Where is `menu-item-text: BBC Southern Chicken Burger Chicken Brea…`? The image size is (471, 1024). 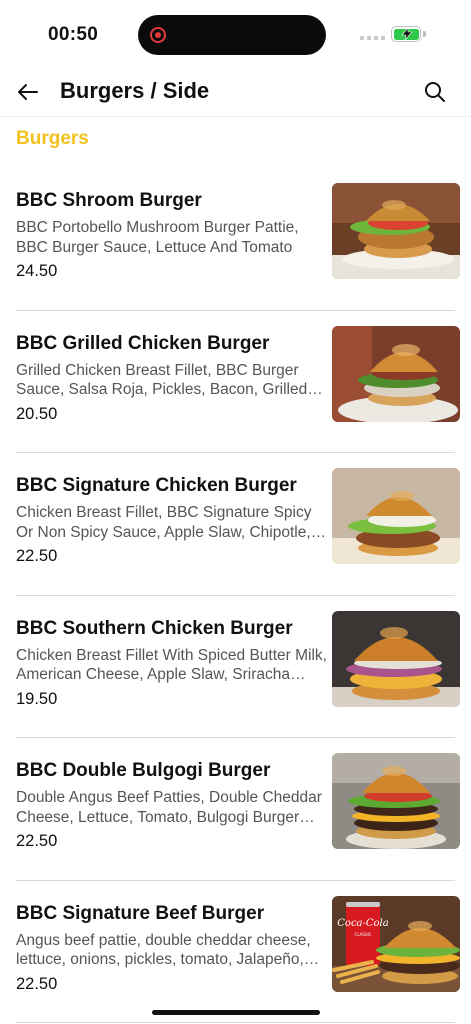
menu-item-text: BBC Southern Chicken Burger Chicken Brea… is located at coordinates (174, 662).